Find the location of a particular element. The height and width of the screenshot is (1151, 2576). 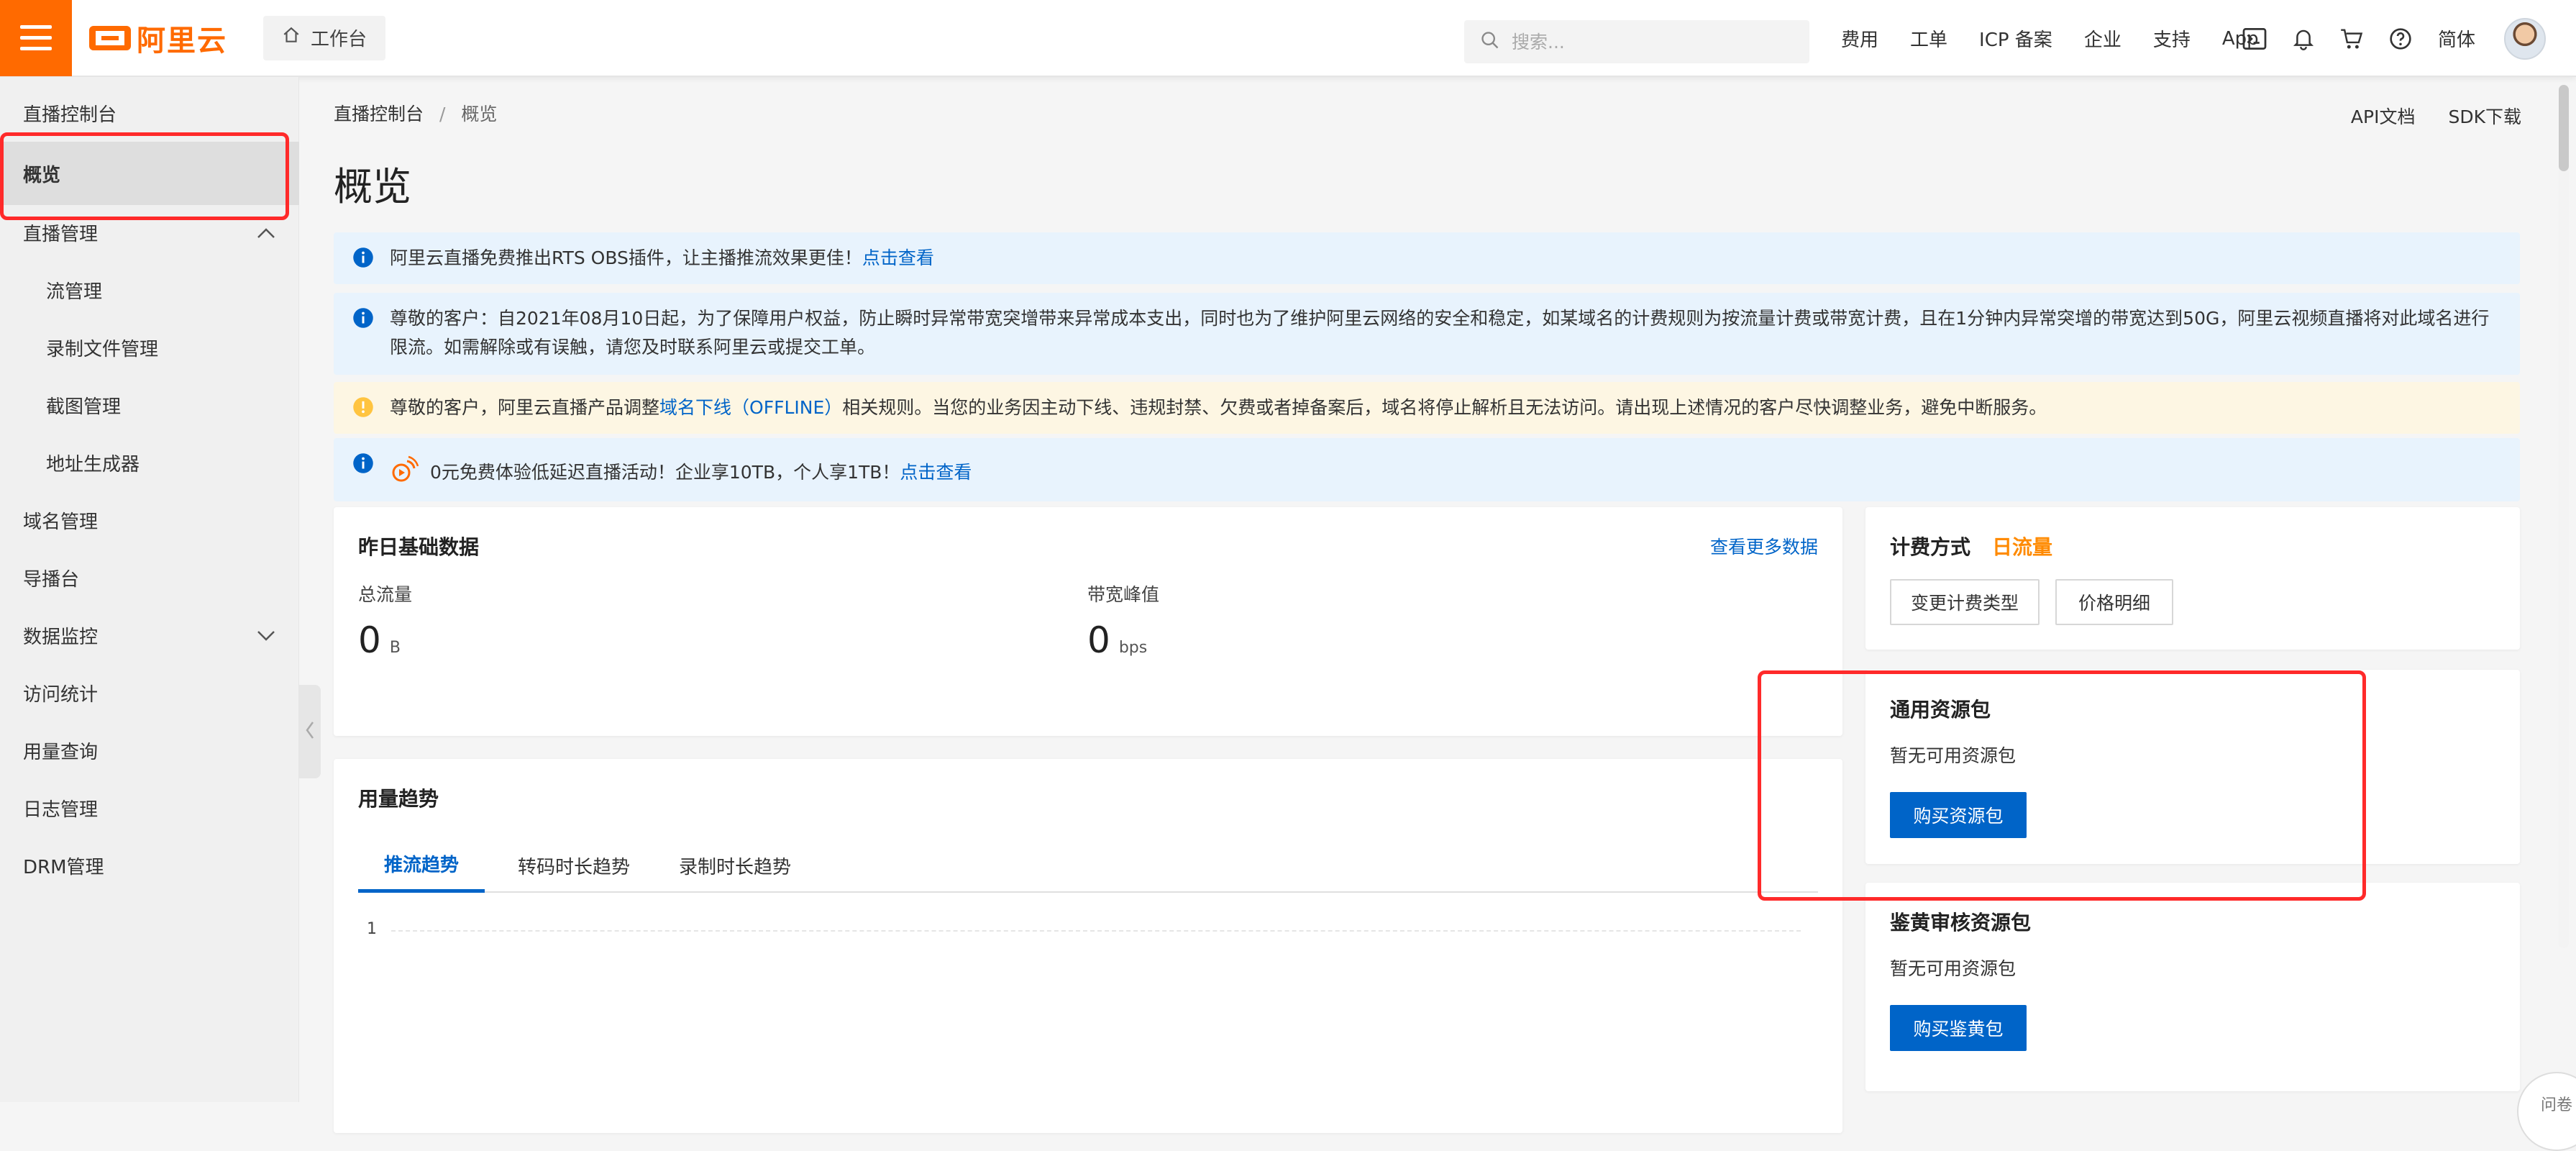

workbench-button: 工作台 is located at coordinates (324, 37).